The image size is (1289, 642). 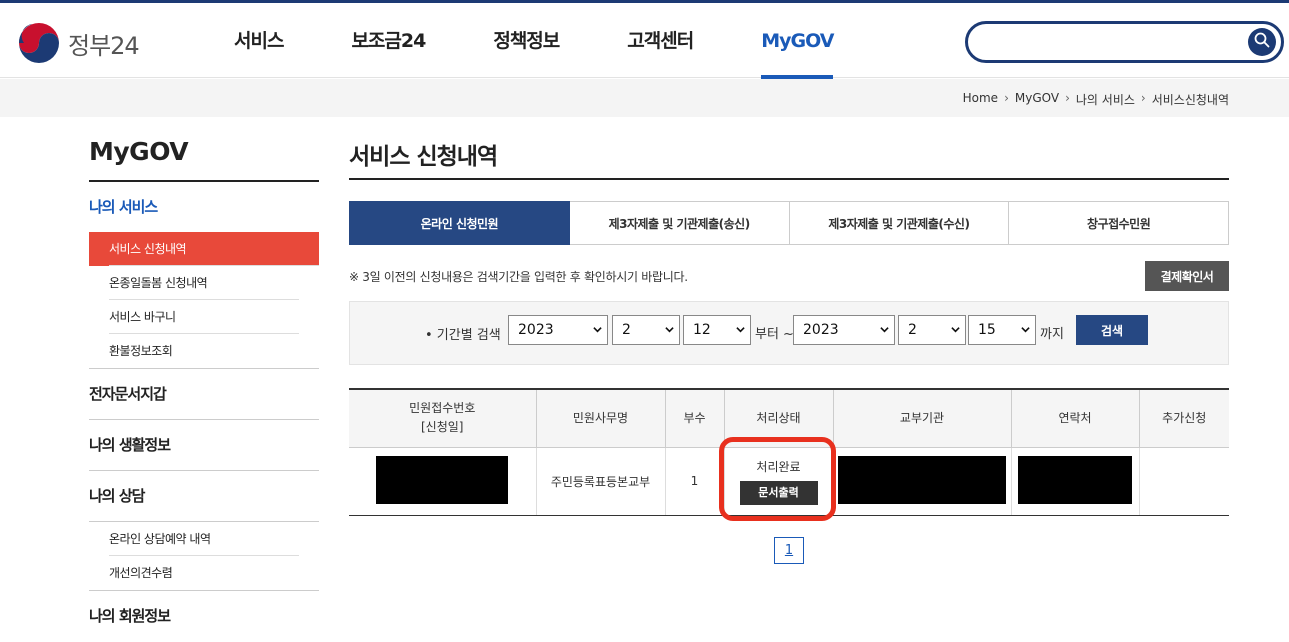 I want to click on header-label: 민원접수번호, so click(x=442, y=408).